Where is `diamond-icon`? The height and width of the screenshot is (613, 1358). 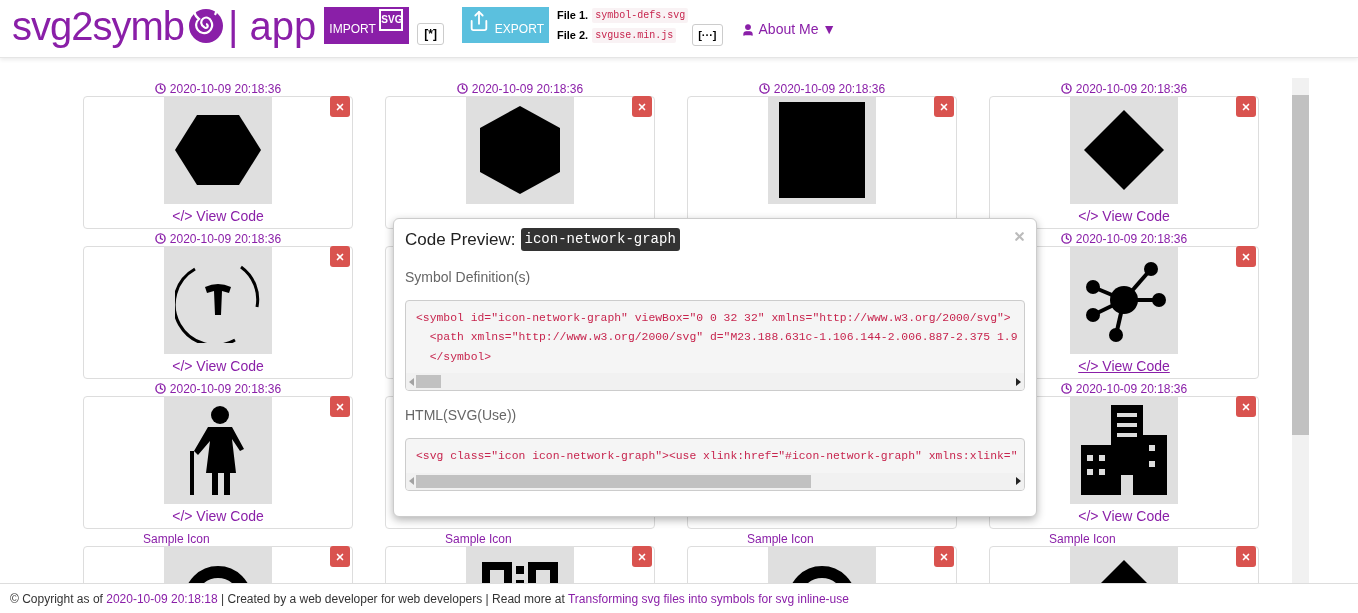
diamond-icon is located at coordinates (1124, 150).